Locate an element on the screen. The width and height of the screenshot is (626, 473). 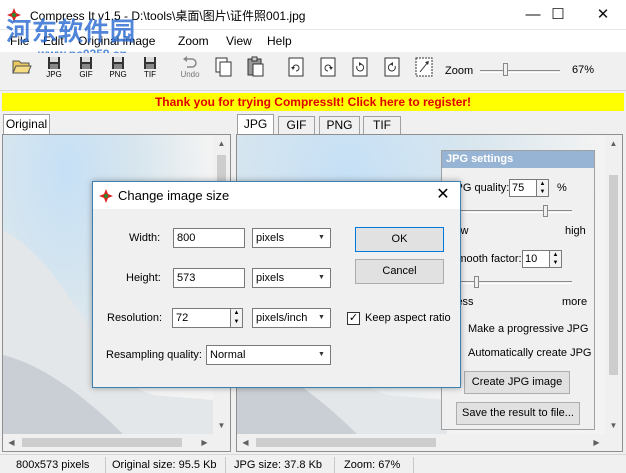
open-folder-icon is located at coordinates (22, 67).